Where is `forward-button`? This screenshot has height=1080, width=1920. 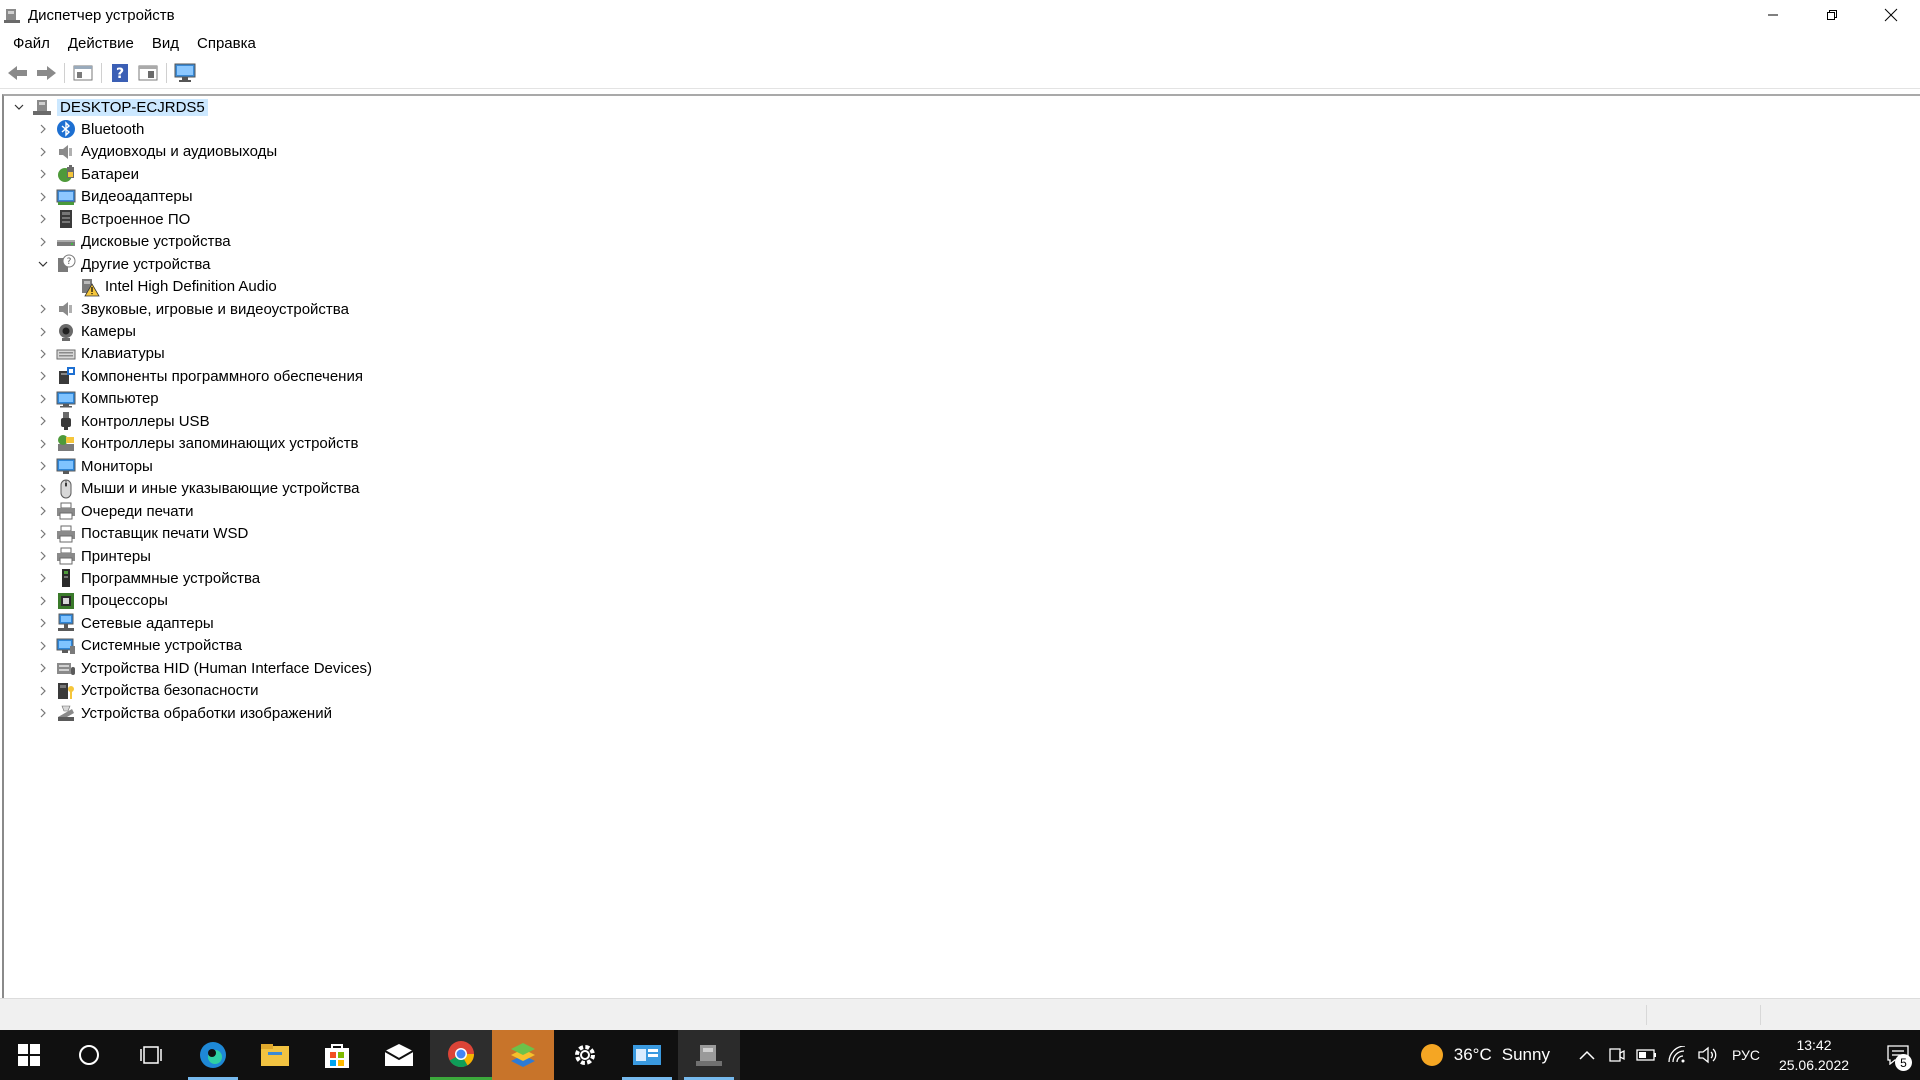 forward-button is located at coordinates (46, 73).